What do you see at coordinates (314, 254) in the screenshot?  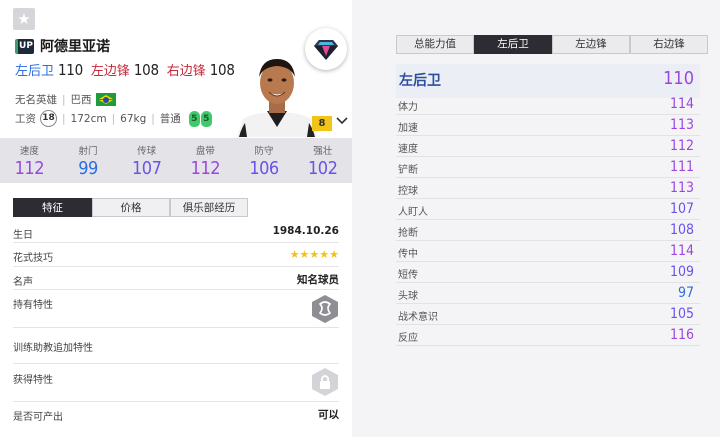 I see `skill-stars-icon: ★★★★★` at bounding box center [314, 254].